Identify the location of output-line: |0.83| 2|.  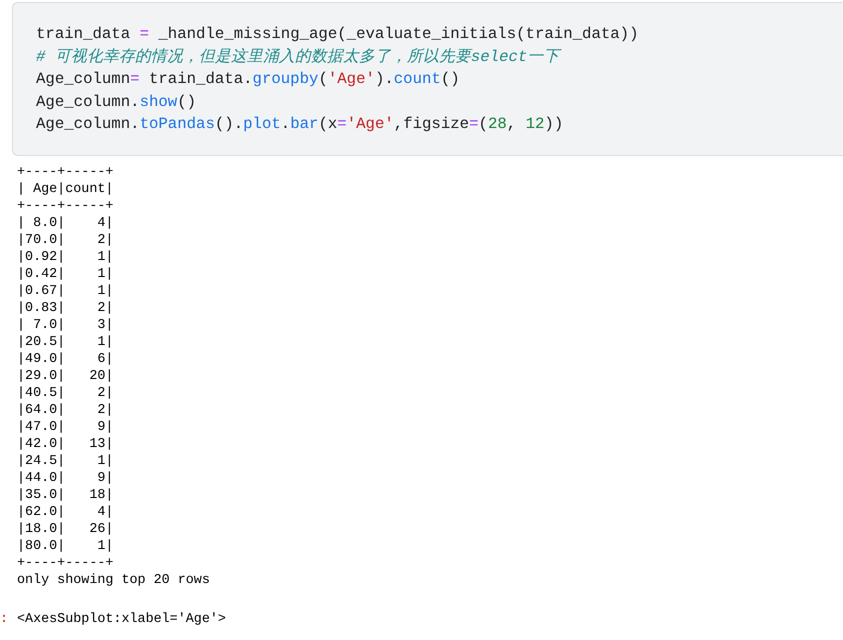
(65, 308).